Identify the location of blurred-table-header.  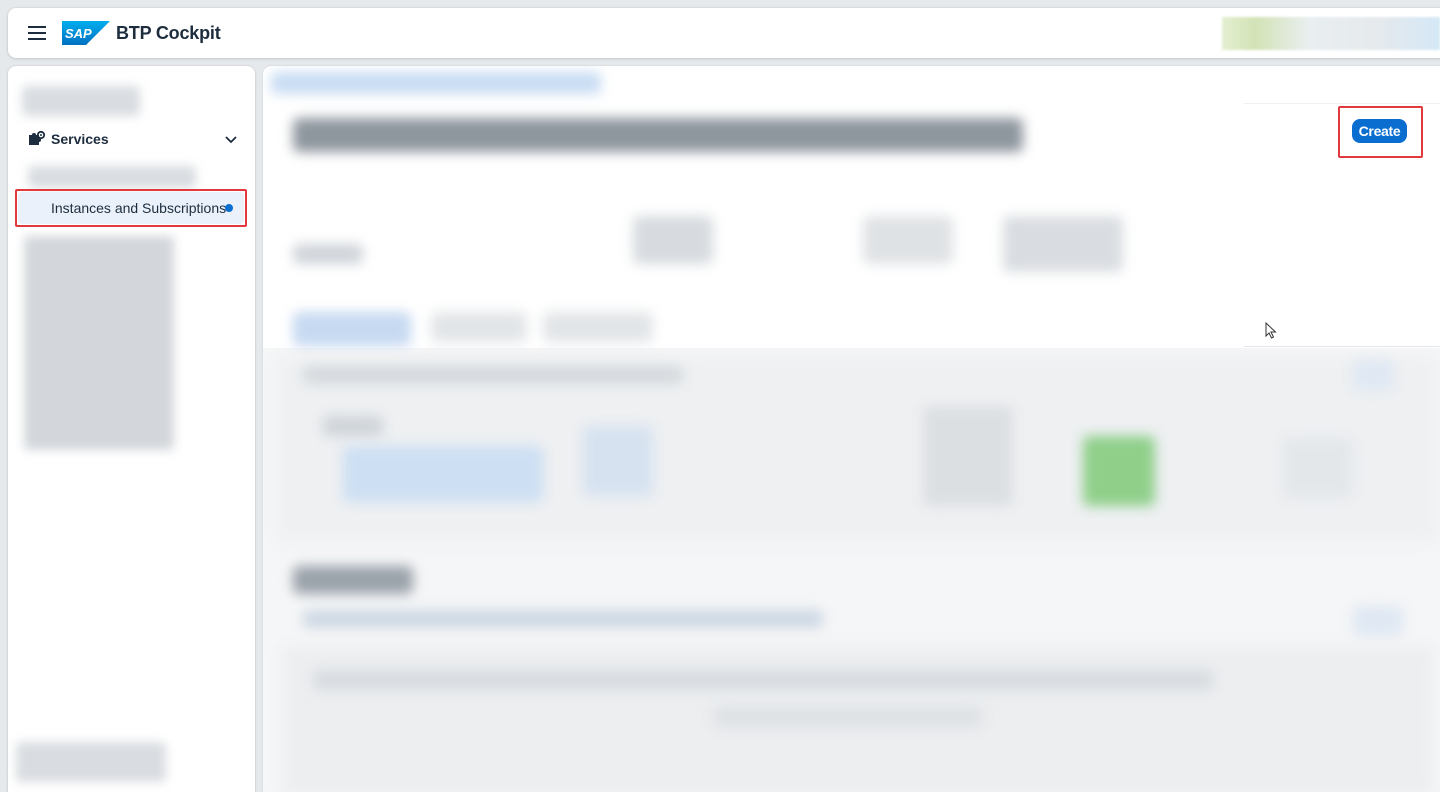
(763, 680).